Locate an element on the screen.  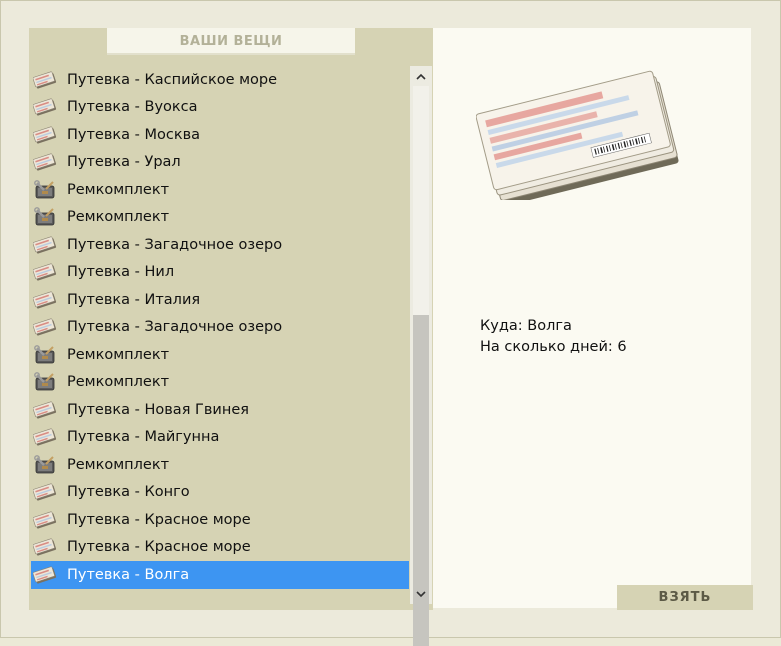
panel-title: ВАШИ ВЕЩИ is located at coordinates (231, 41).